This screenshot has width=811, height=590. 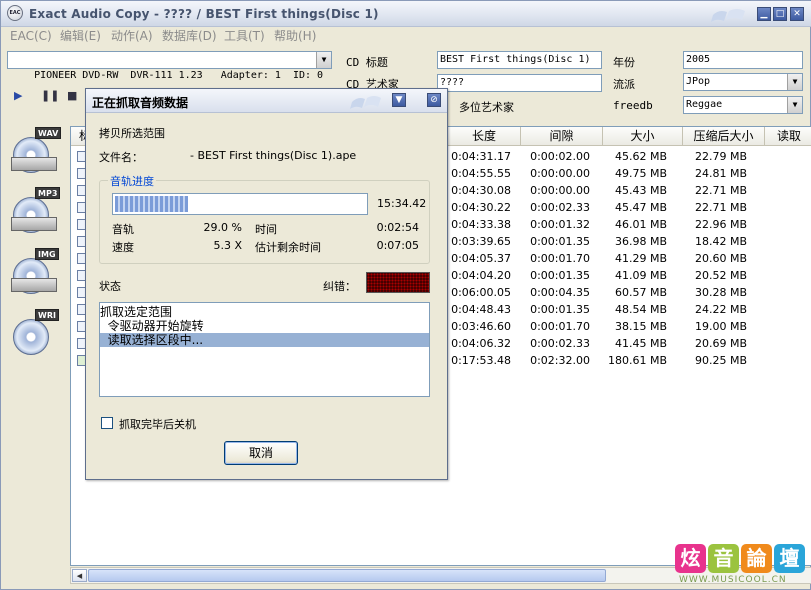 What do you see at coordinates (273, 155) in the screenshot?
I see `filename-value: - BEST First things(Disc 1).ape` at bounding box center [273, 155].